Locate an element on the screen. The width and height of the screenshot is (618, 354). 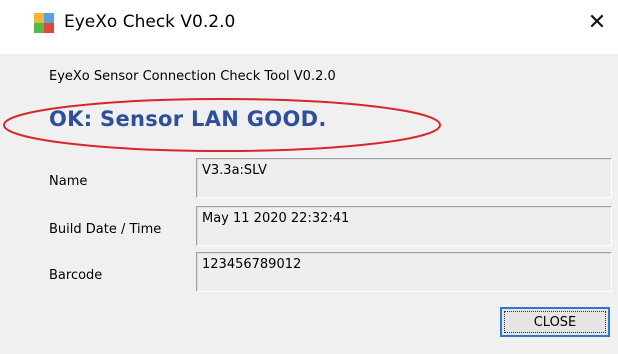
focus-ring is located at coordinates (555, 322).